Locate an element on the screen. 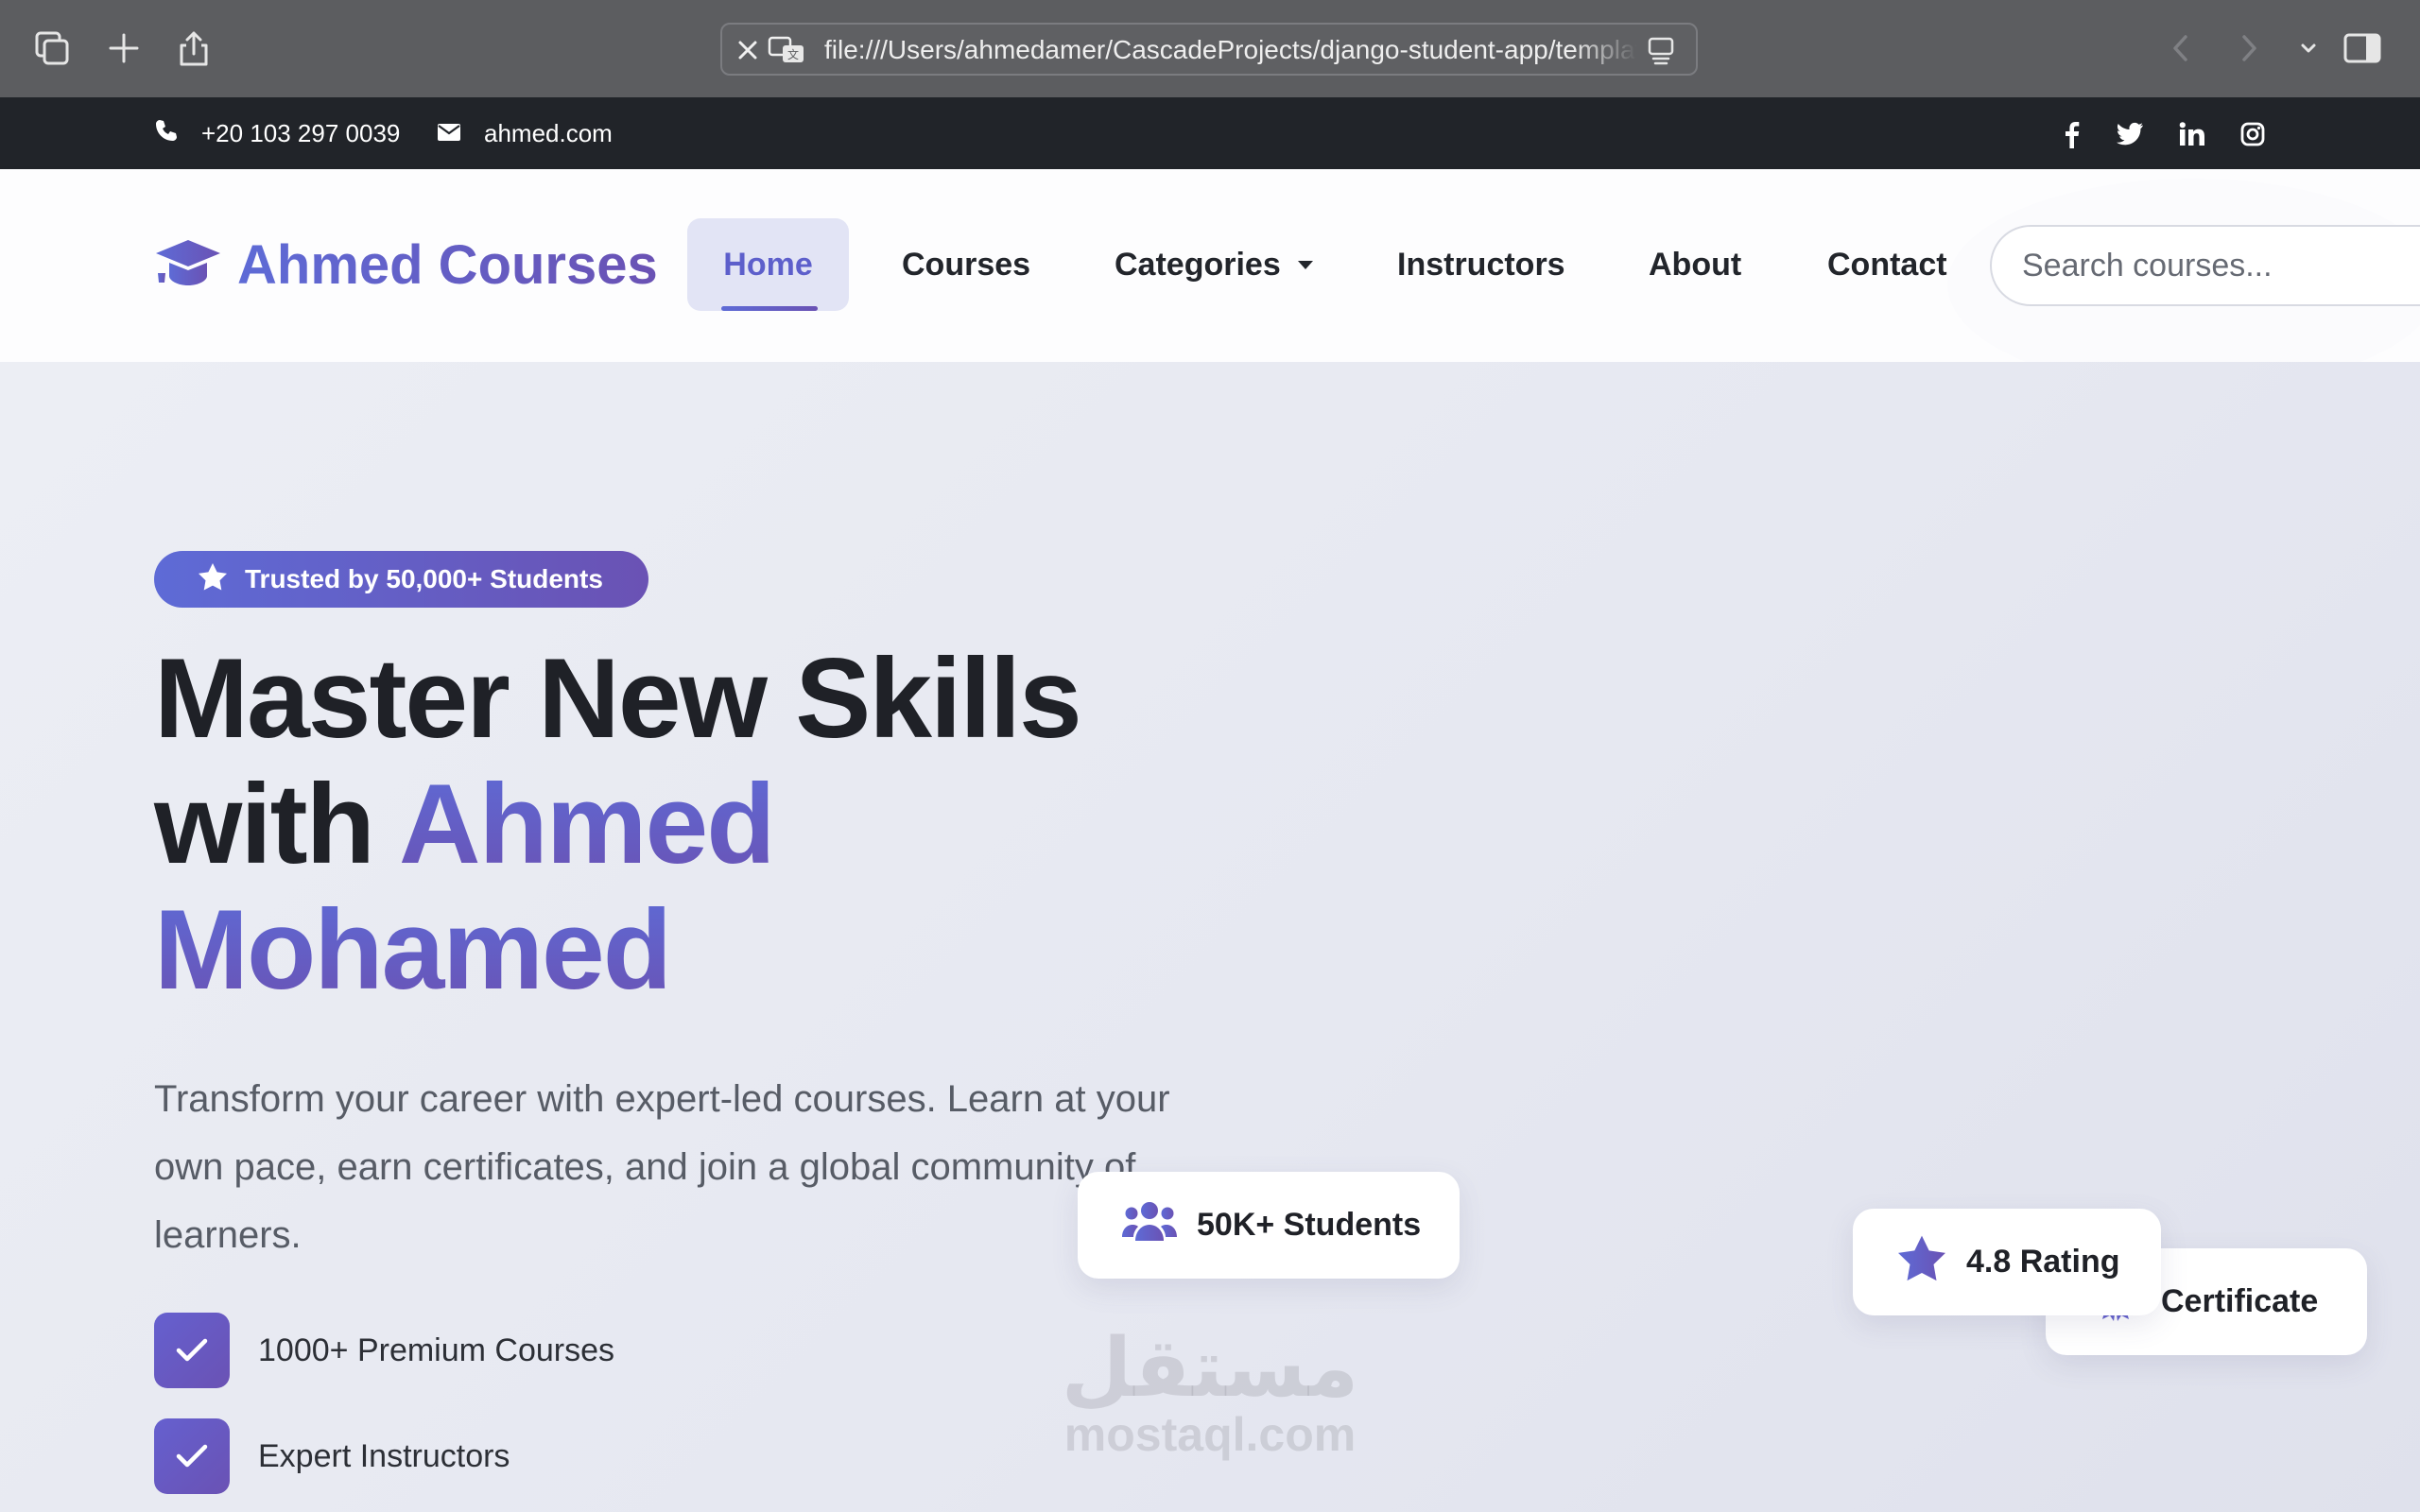 The image size is (2420, 1512). rating-stat-card: 4.8 Rating is located at coordinates (2007, 1262).